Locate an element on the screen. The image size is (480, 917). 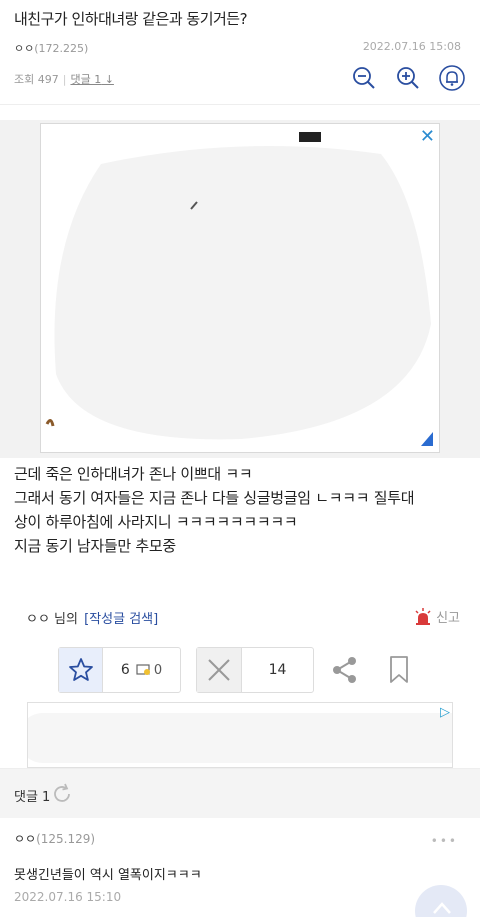
more-options-icon: ••• is located at coordinates (444, 841).